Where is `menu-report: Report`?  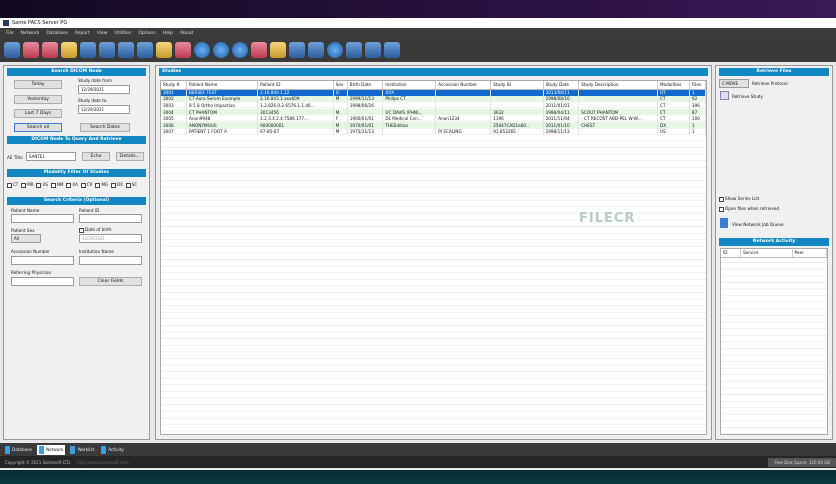
menu-report: Report is located at coordinates (82, 33).